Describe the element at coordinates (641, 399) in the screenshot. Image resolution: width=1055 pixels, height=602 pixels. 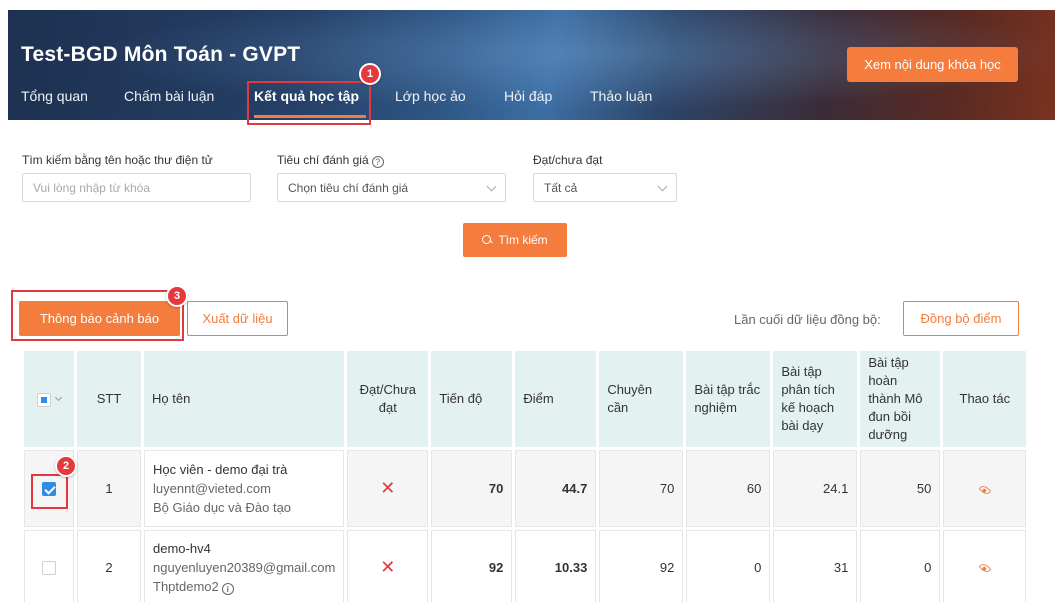
I see `col-header-attendance: Chuyên cần` at that location.